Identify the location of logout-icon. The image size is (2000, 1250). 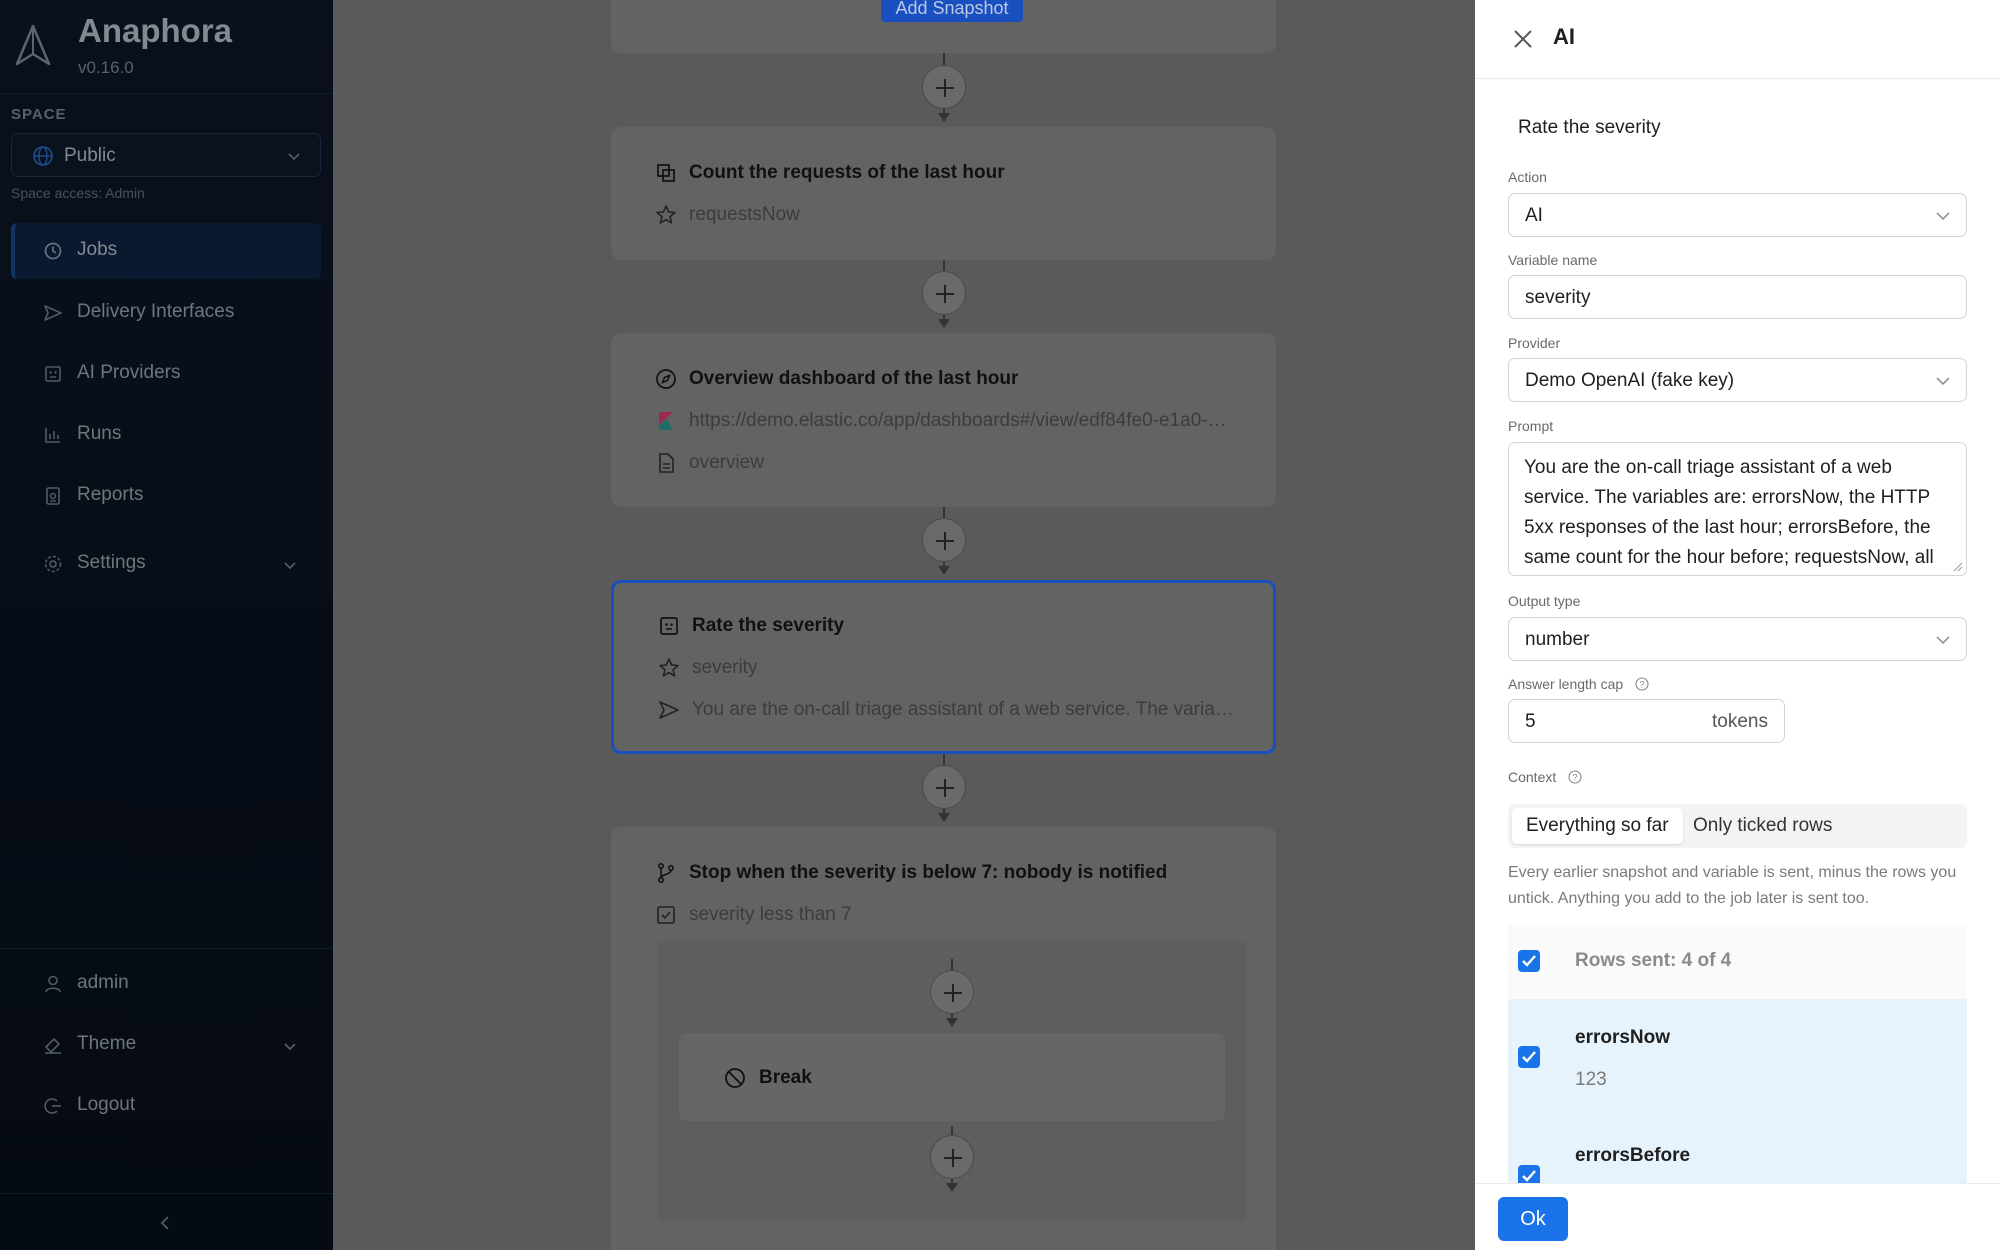
(52, 1106).